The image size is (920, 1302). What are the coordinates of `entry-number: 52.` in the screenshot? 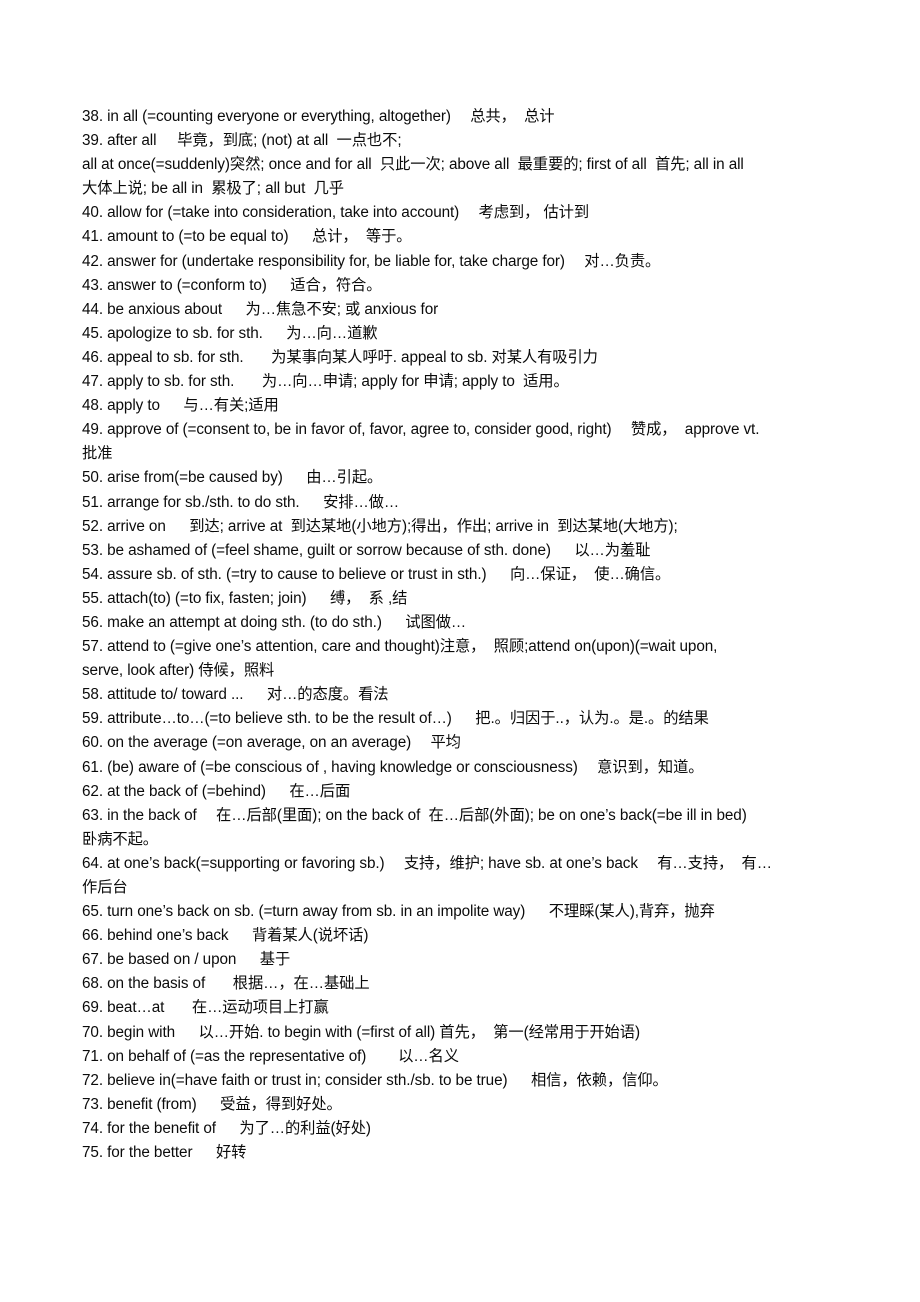 It's located at (92, 526).